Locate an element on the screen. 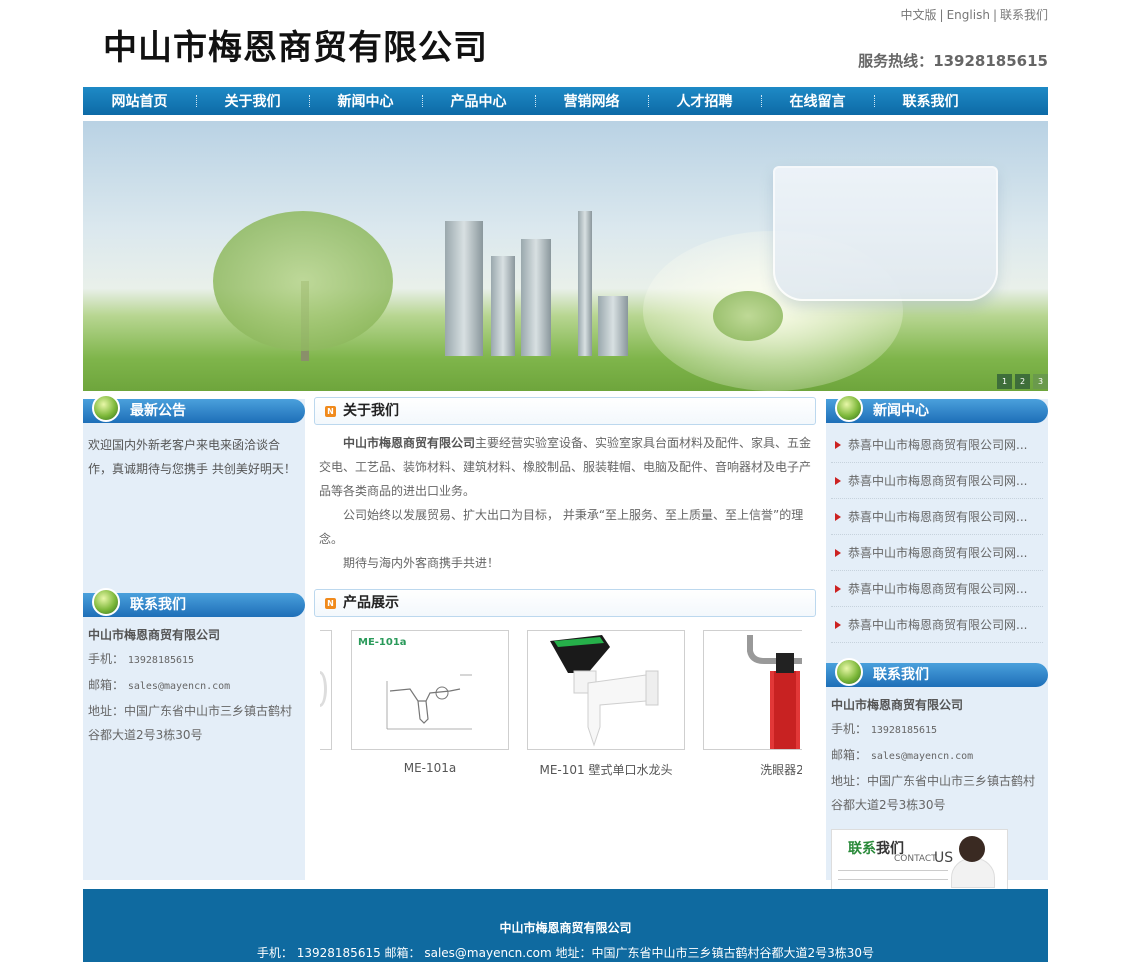 The height and width of the screenshot is (962, 1132). product-image-eyewash is located at coordinates (752, 690).